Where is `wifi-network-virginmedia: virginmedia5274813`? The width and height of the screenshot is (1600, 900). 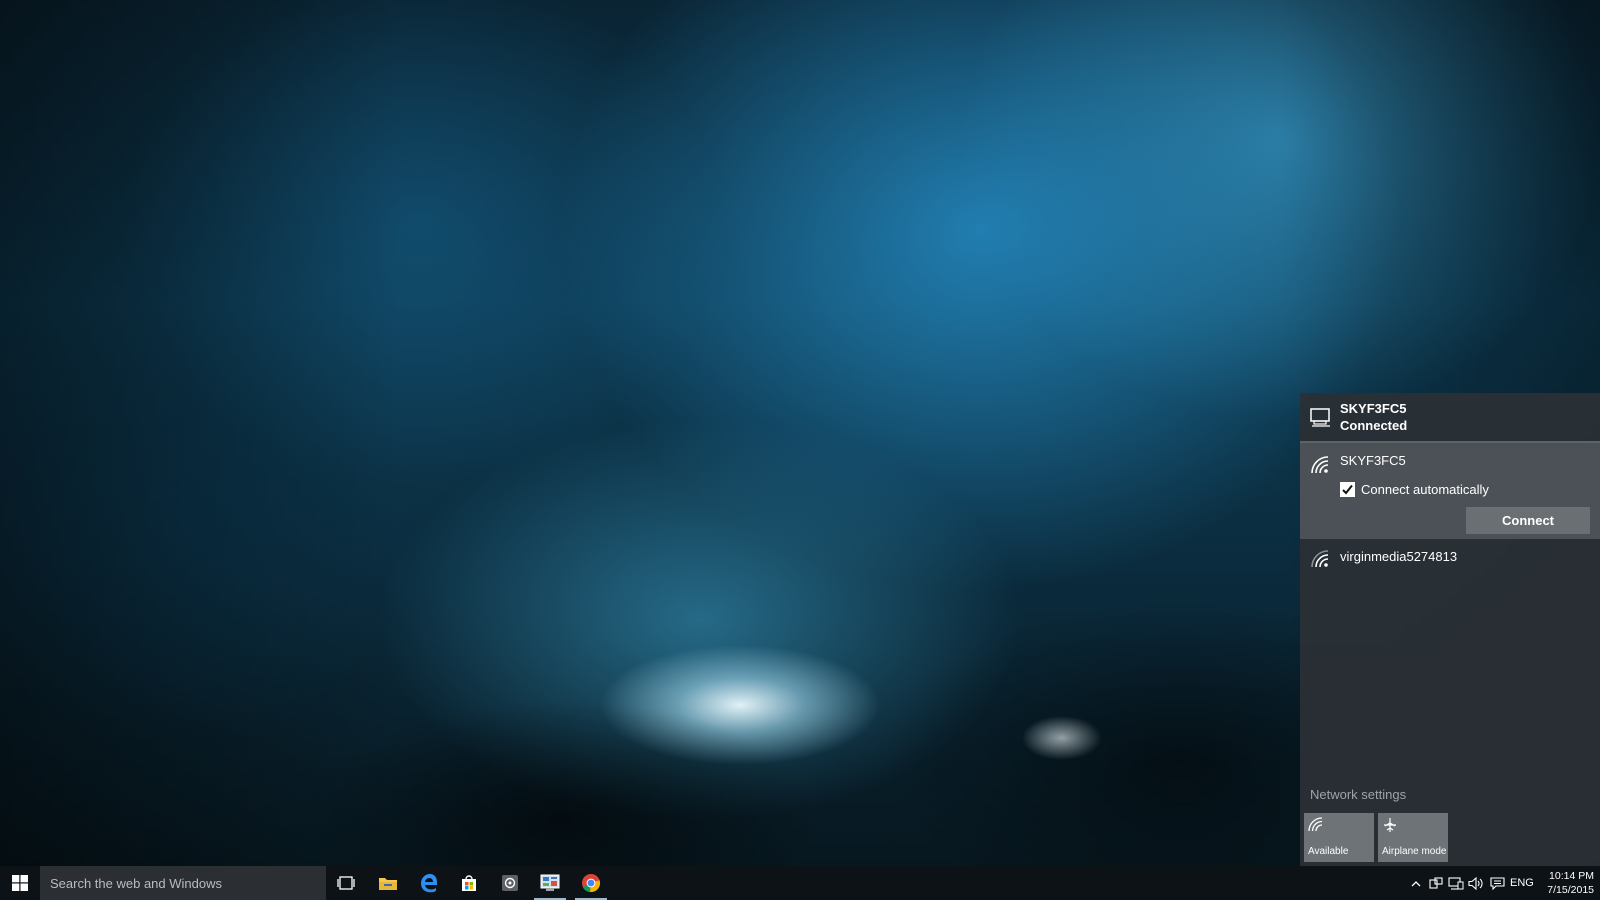 wifi-network-virginmedia: virginmedia5274813 is located at coordinates (1450, 559).